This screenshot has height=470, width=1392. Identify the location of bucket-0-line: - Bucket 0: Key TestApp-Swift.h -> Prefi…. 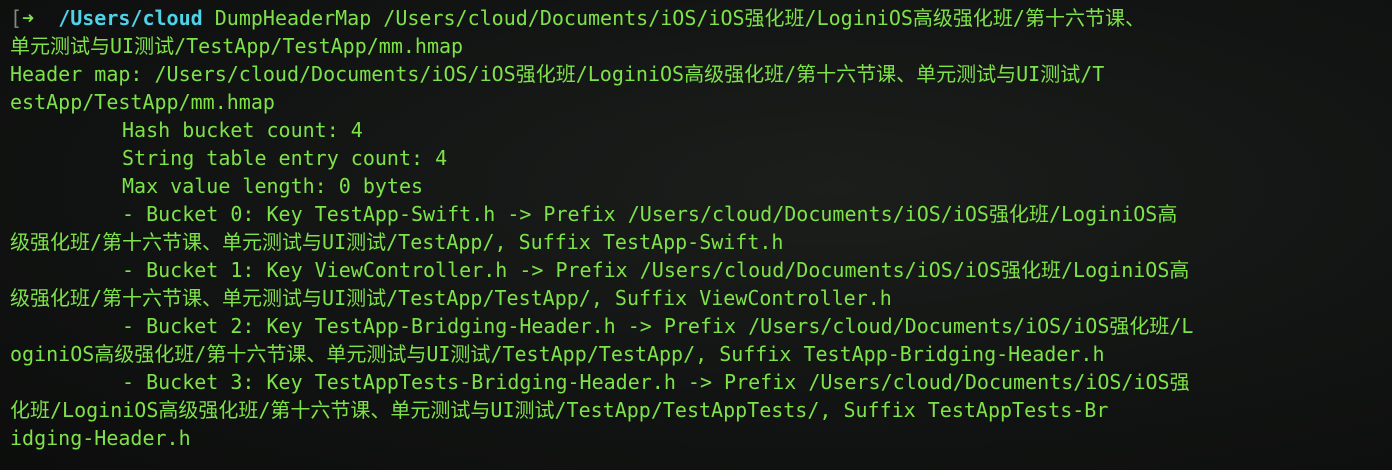
(650, 214).